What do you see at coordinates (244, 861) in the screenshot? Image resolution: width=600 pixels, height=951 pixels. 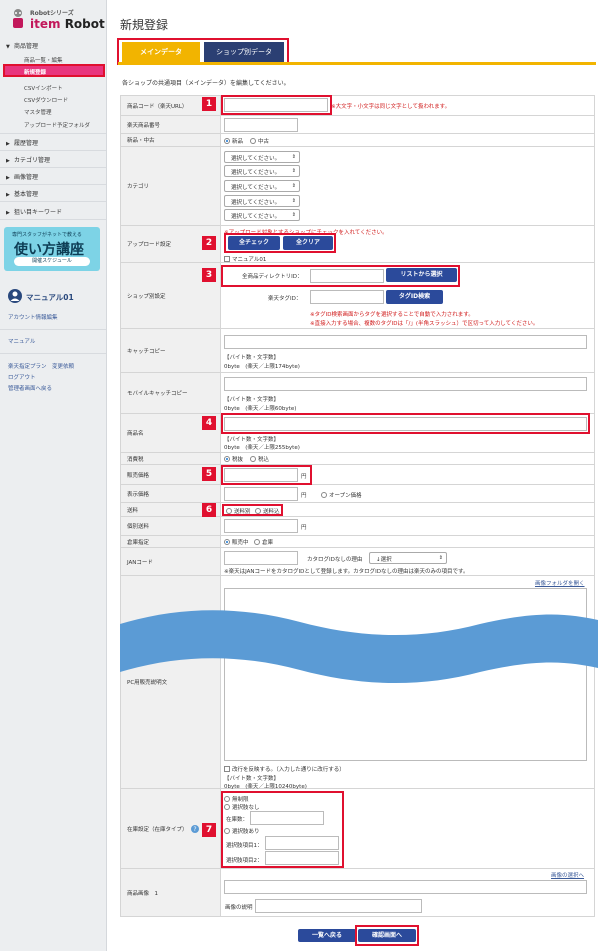 I see `option2-label: 選択肢項目2：` at bounding box center [244, 861].